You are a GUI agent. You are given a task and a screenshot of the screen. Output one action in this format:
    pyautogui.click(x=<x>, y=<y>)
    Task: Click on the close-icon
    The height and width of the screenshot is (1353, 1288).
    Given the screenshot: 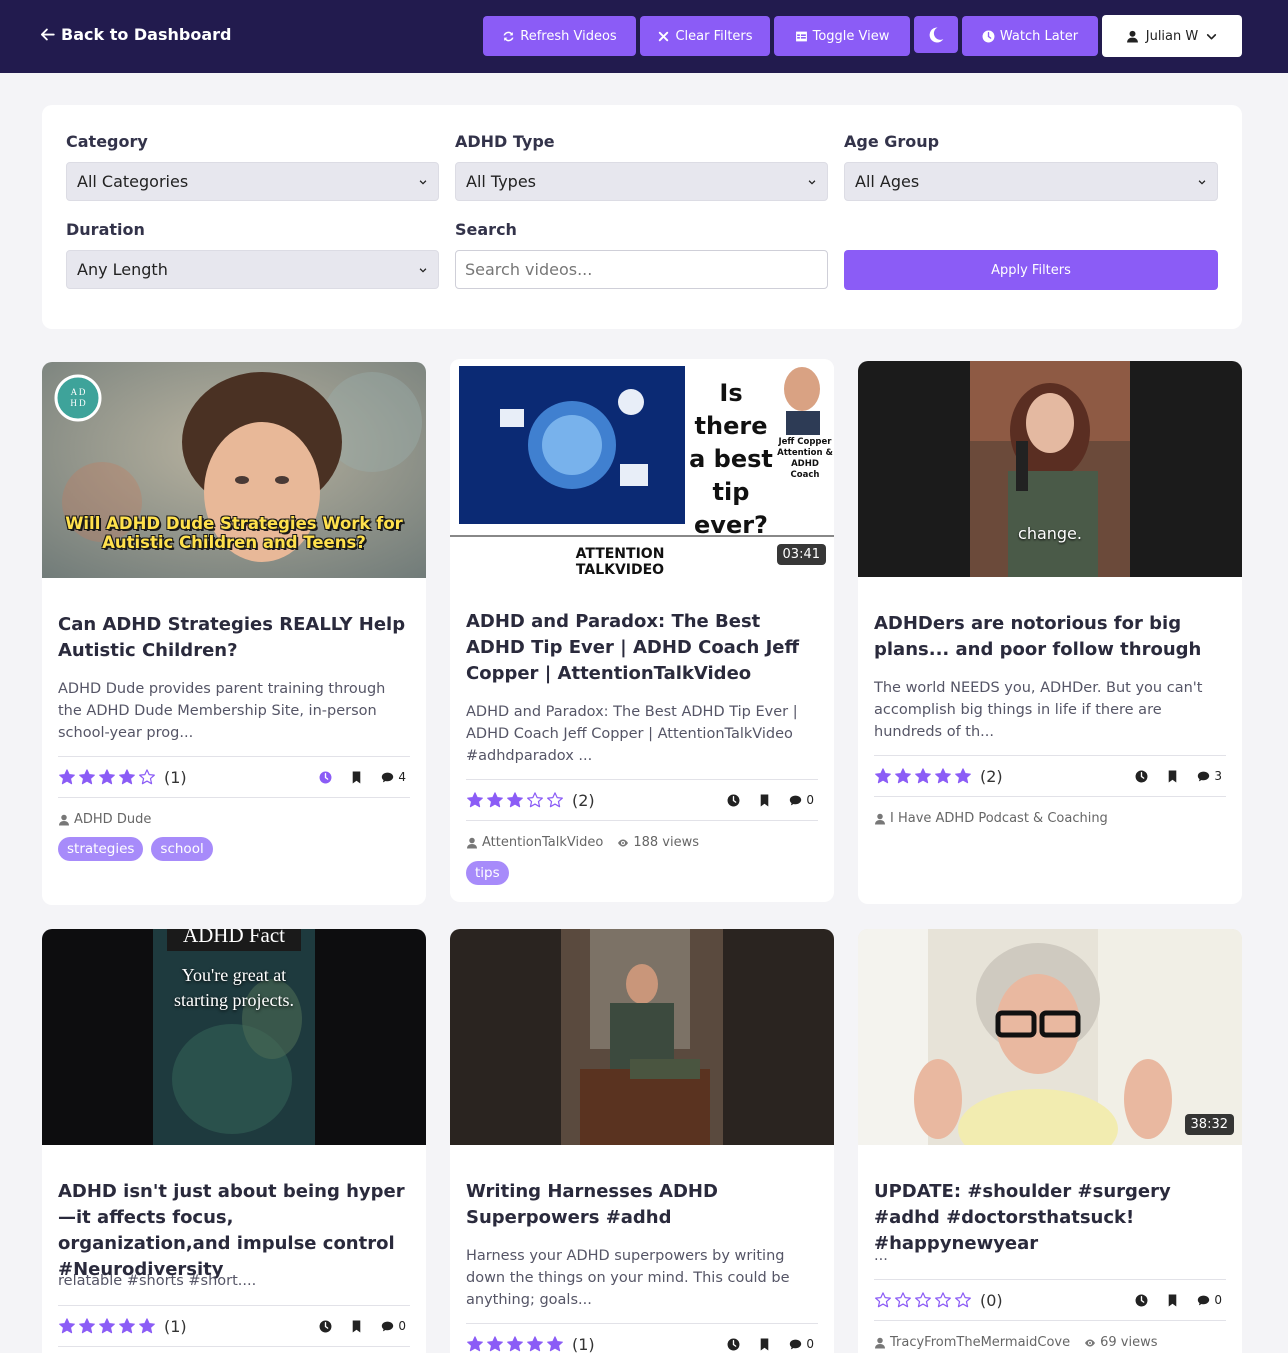 What is the action you would take?
    pyautogui.click(x=664, y=36)
    